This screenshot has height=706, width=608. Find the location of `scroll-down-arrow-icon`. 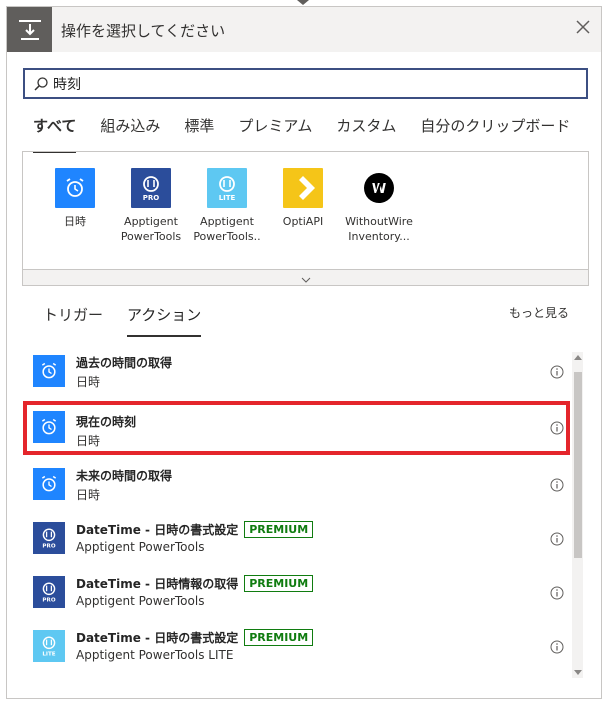

scroll-down-arrow-icon is located at coordinates (578, 672).